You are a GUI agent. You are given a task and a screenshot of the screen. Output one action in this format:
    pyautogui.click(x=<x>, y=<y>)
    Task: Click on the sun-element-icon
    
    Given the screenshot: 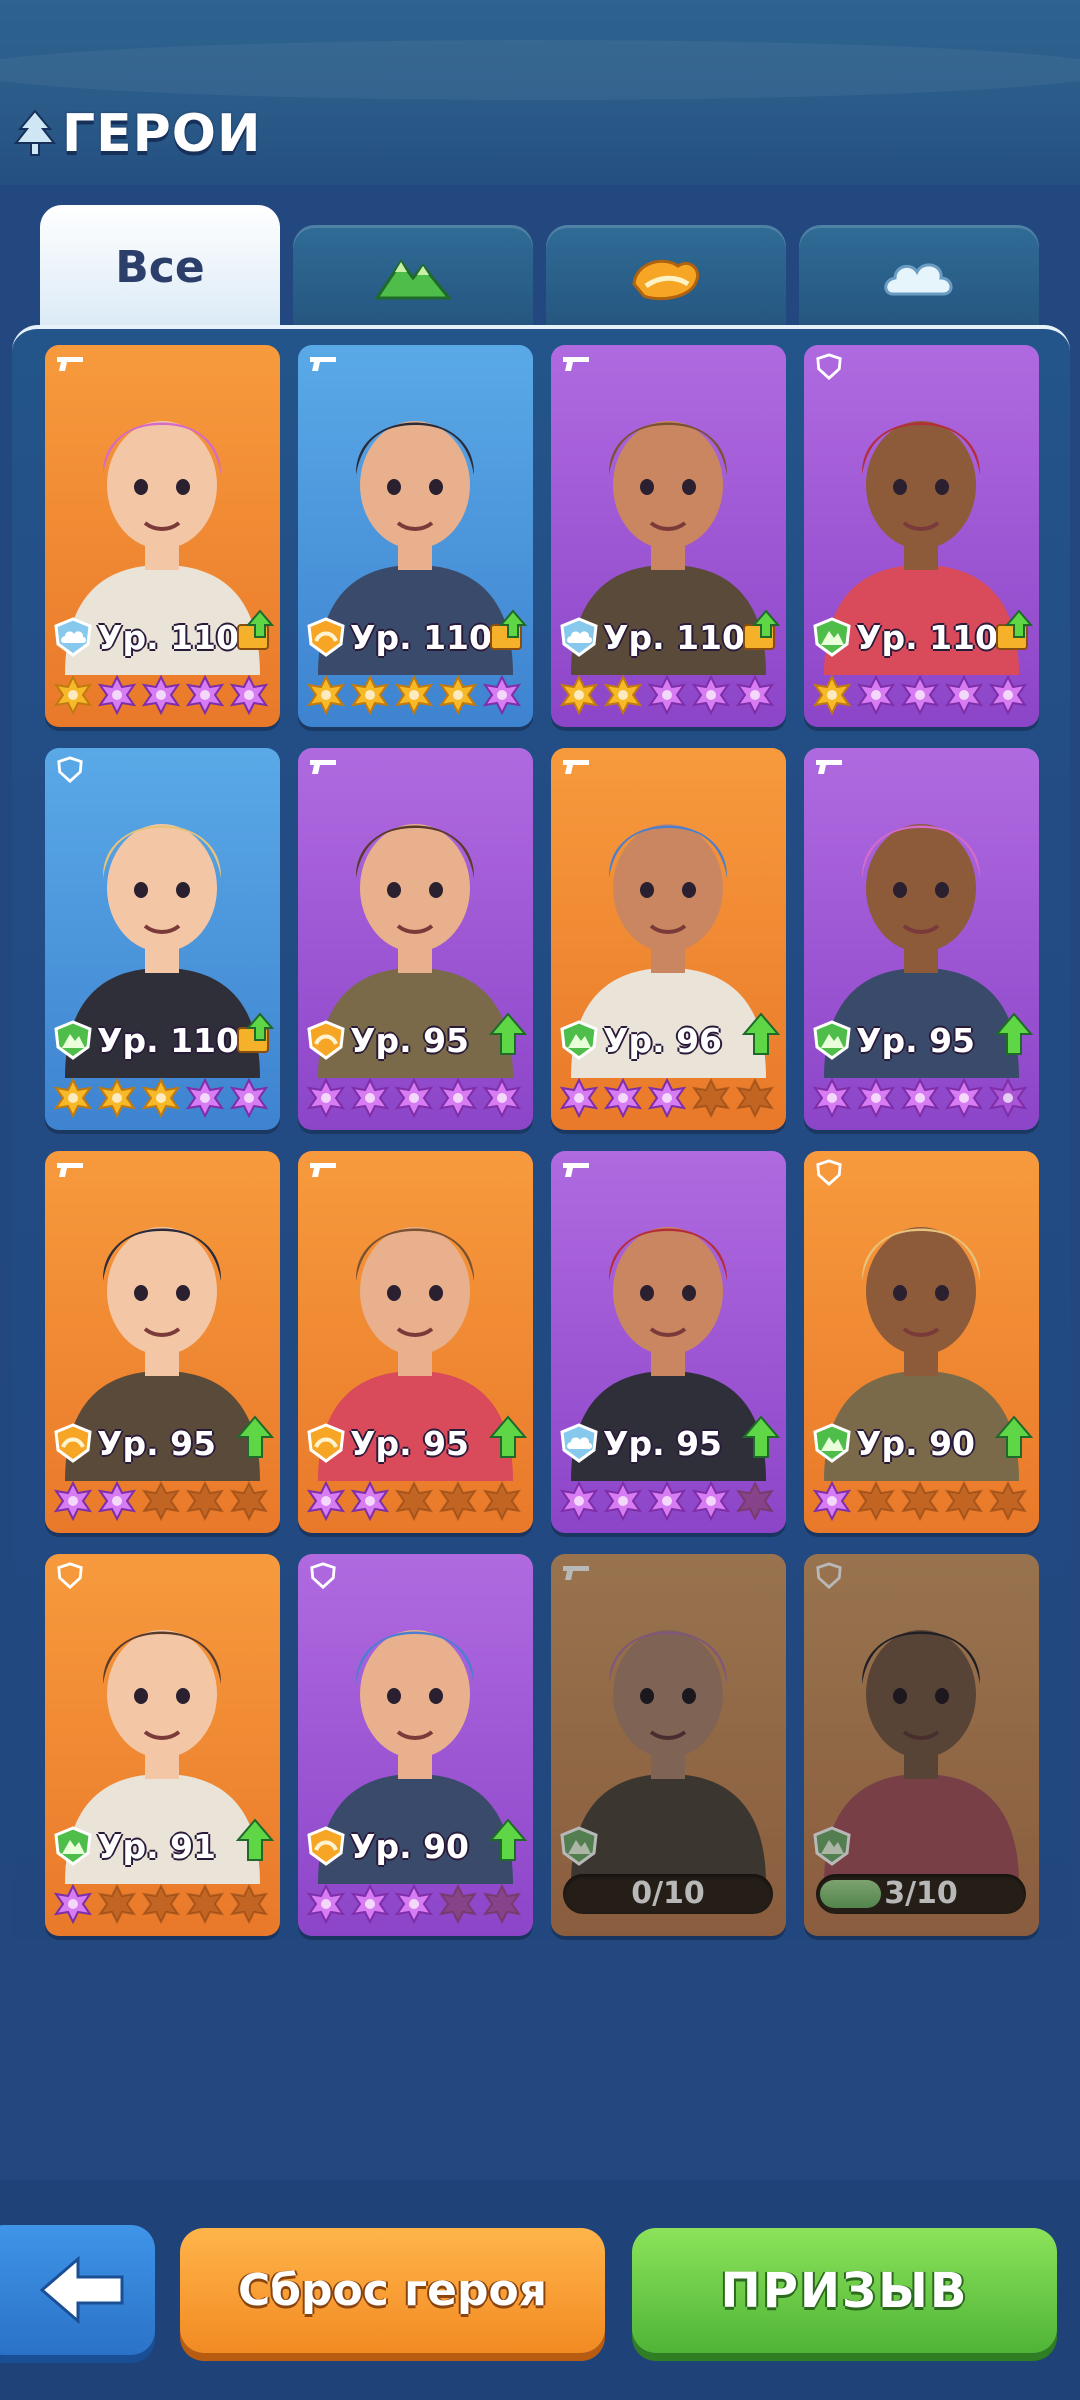 What is the action you would take?
    pyautogui.click(x=326, y=637)
    